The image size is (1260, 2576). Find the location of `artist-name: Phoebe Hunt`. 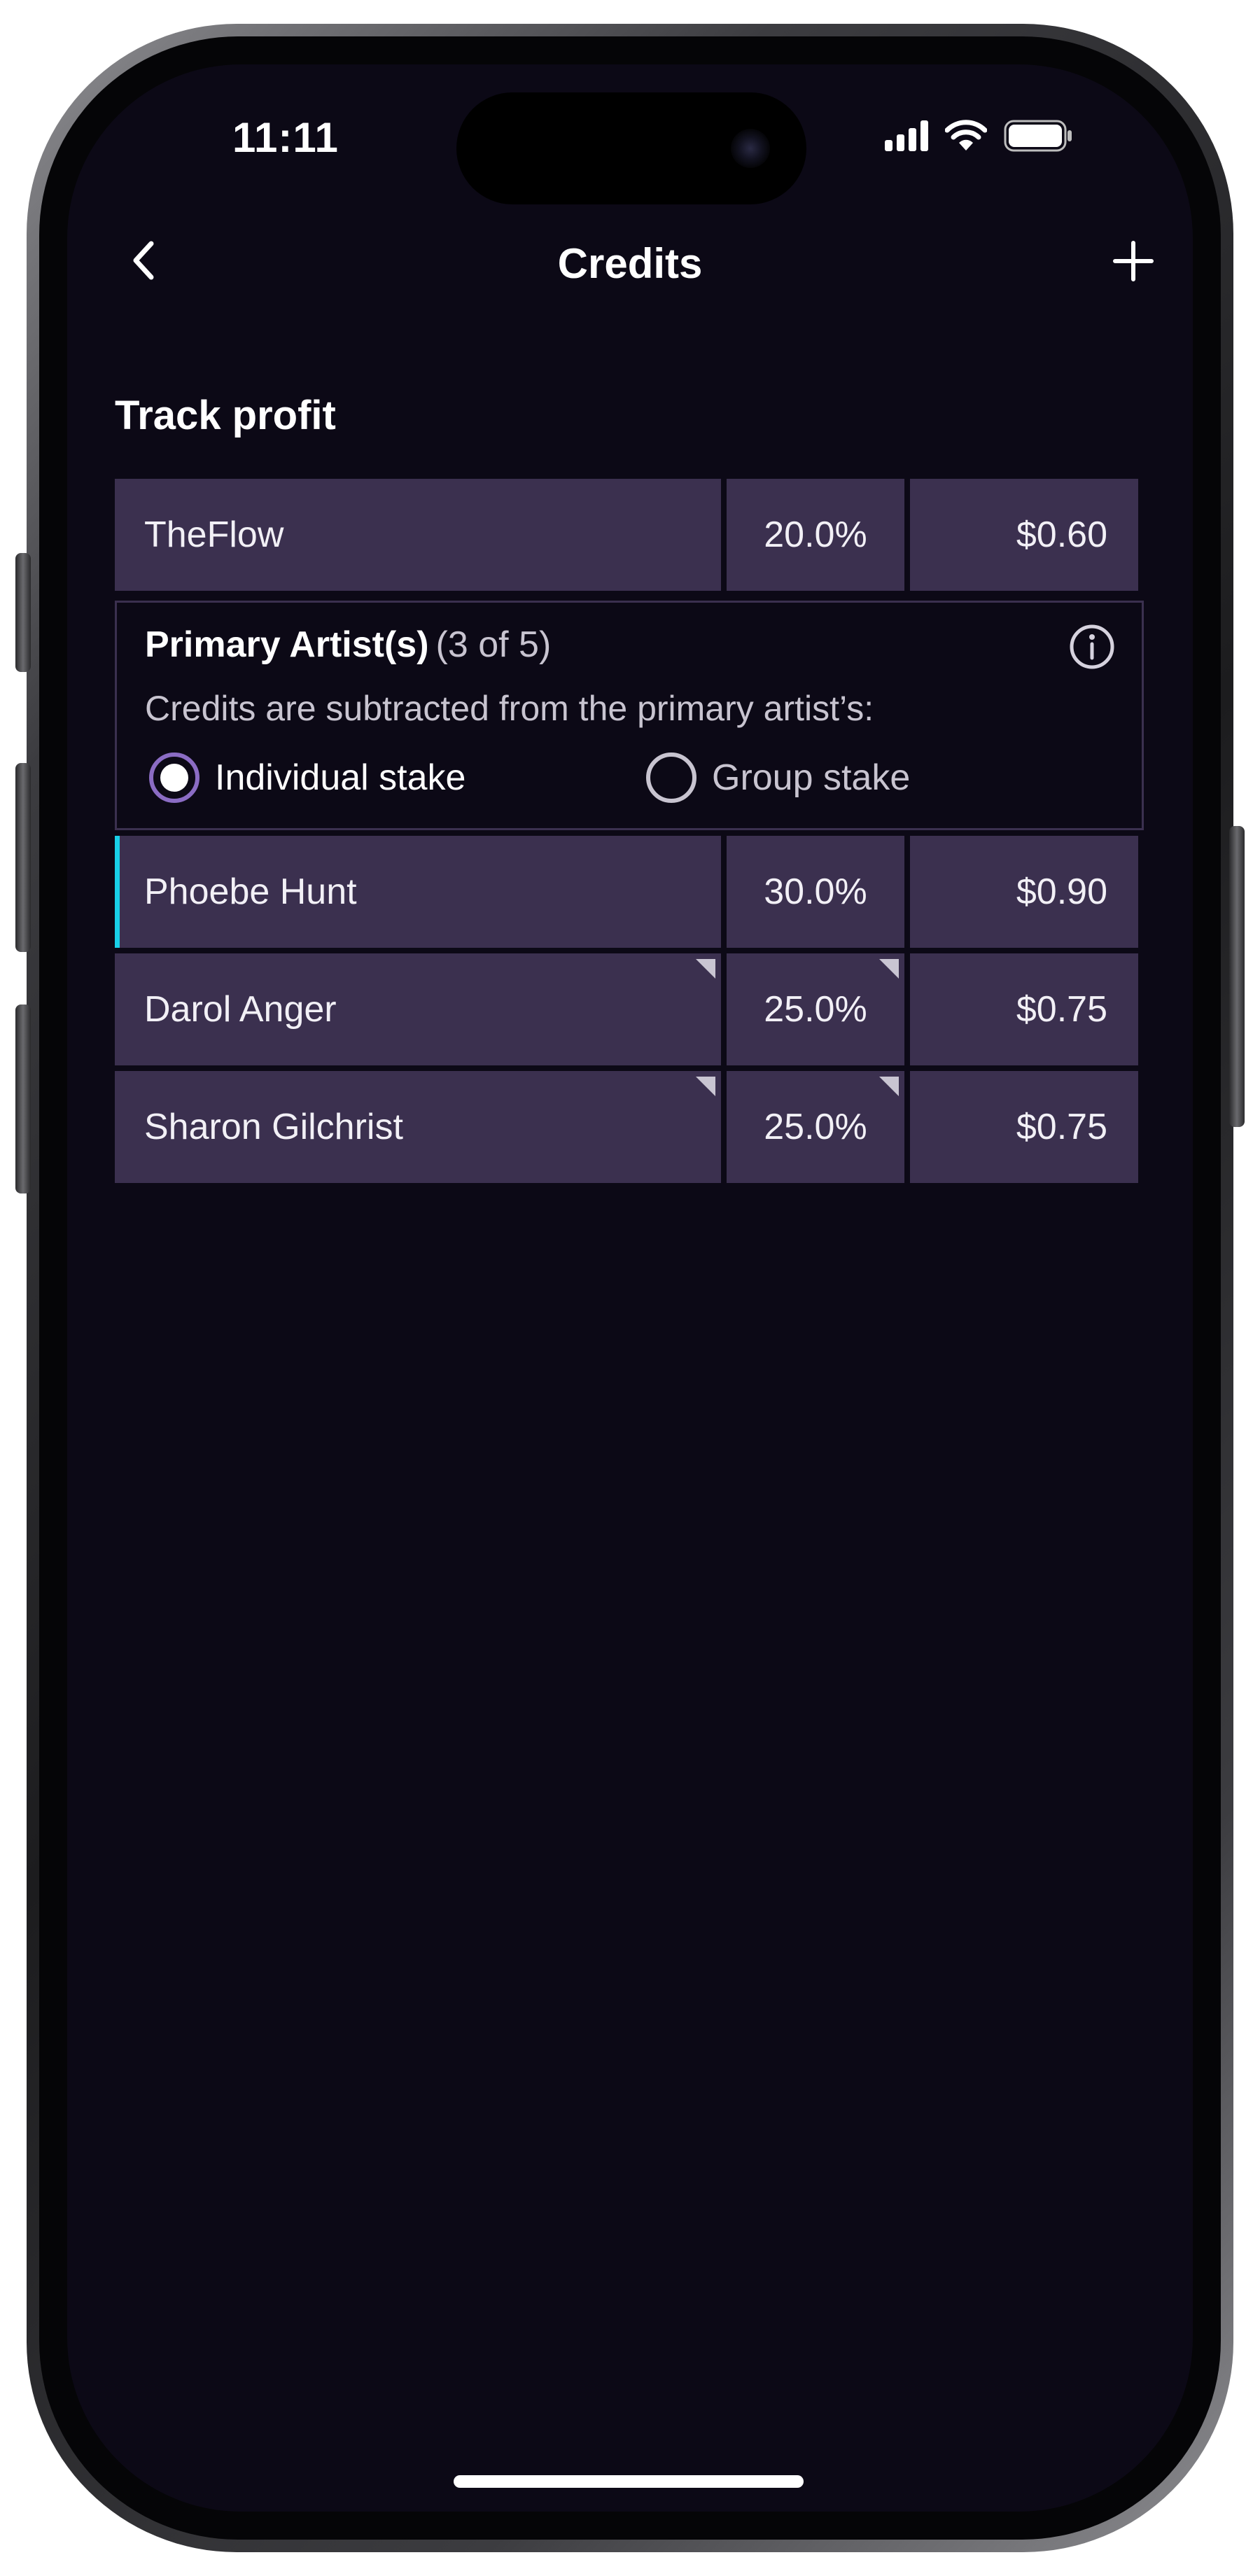

artist-name: Phoebe Hunt is located at coordinates (418, 892).